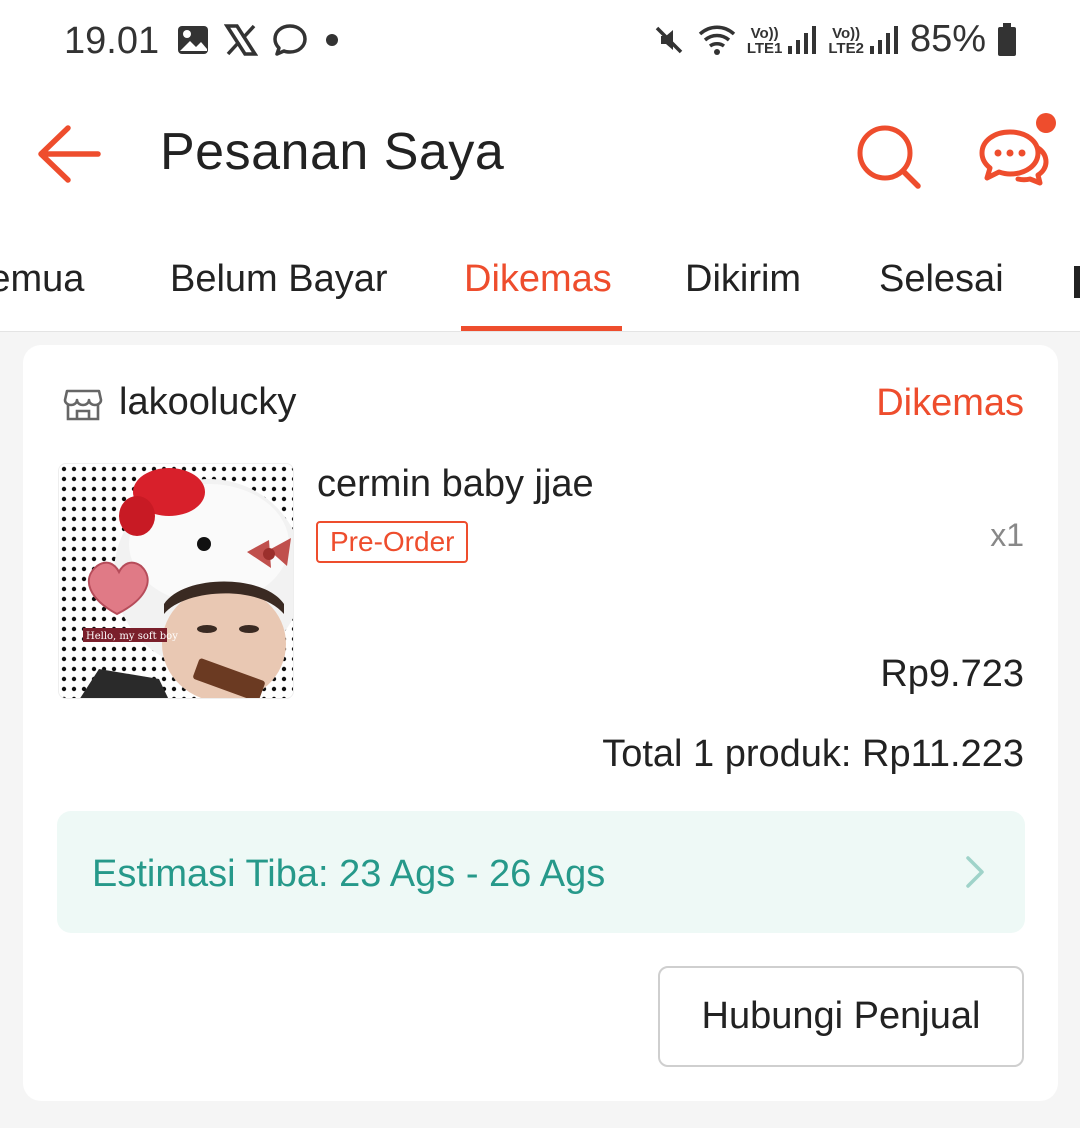 Image resolution: width=1080 pixels, height=1128 pixels. I want to click on battery-icon, so click(1007, 39).